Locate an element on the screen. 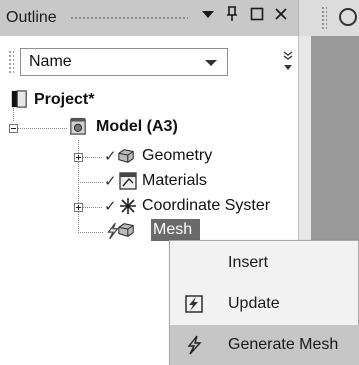 Image resolution: width=359 pixels, height=365 pixels. menu-item-label: Insert is located at coordinates (248, 262).